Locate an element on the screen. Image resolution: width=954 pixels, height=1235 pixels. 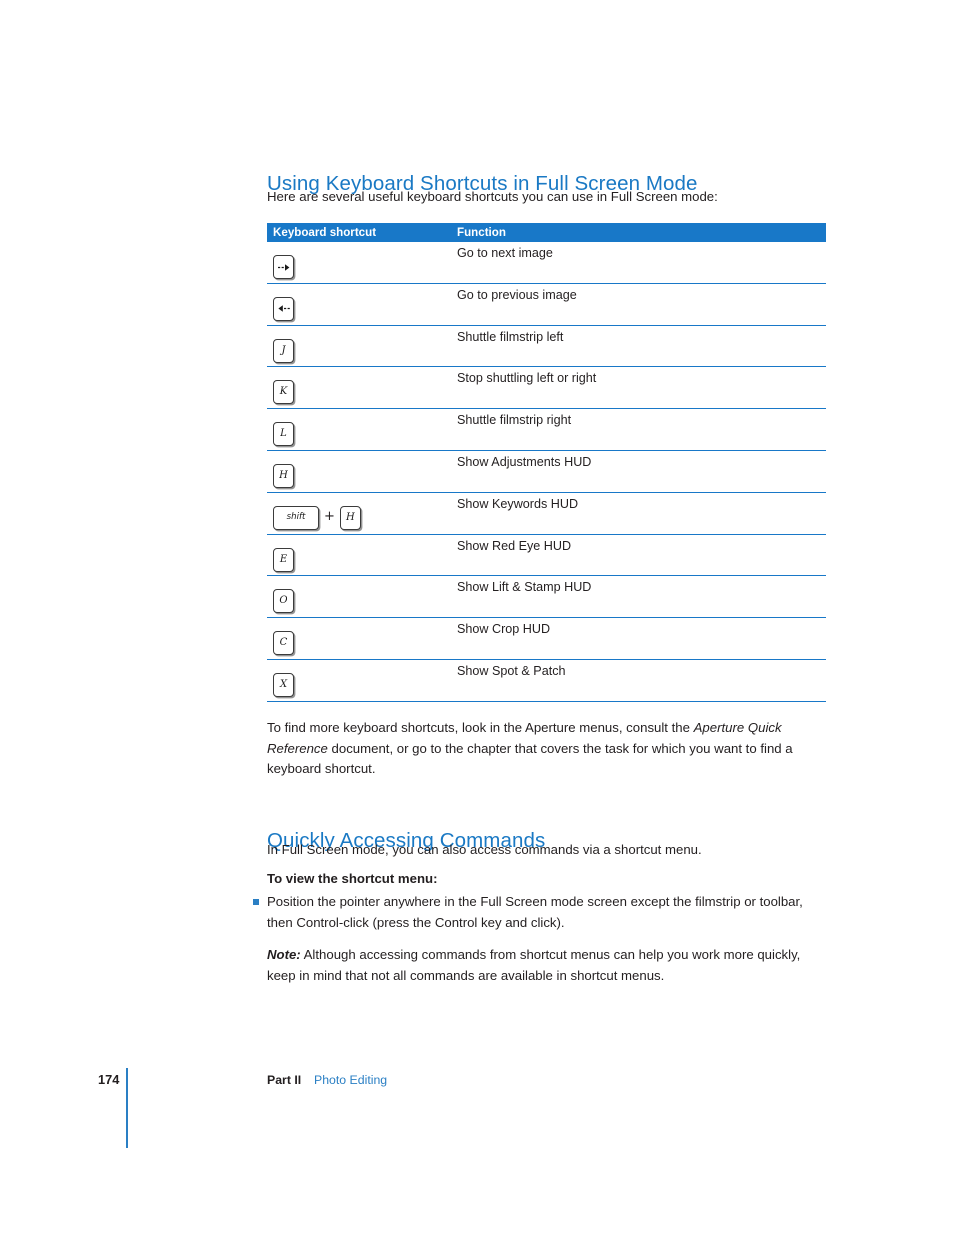
footer-vertical-rule is located at coordinates (127, 1108).